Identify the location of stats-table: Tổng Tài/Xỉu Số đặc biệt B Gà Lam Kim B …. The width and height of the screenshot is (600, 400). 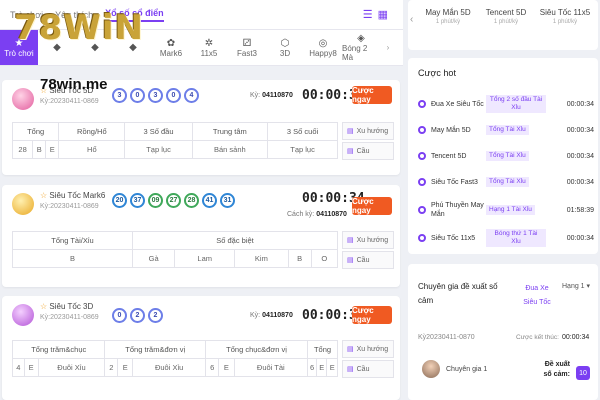
(175, 249).